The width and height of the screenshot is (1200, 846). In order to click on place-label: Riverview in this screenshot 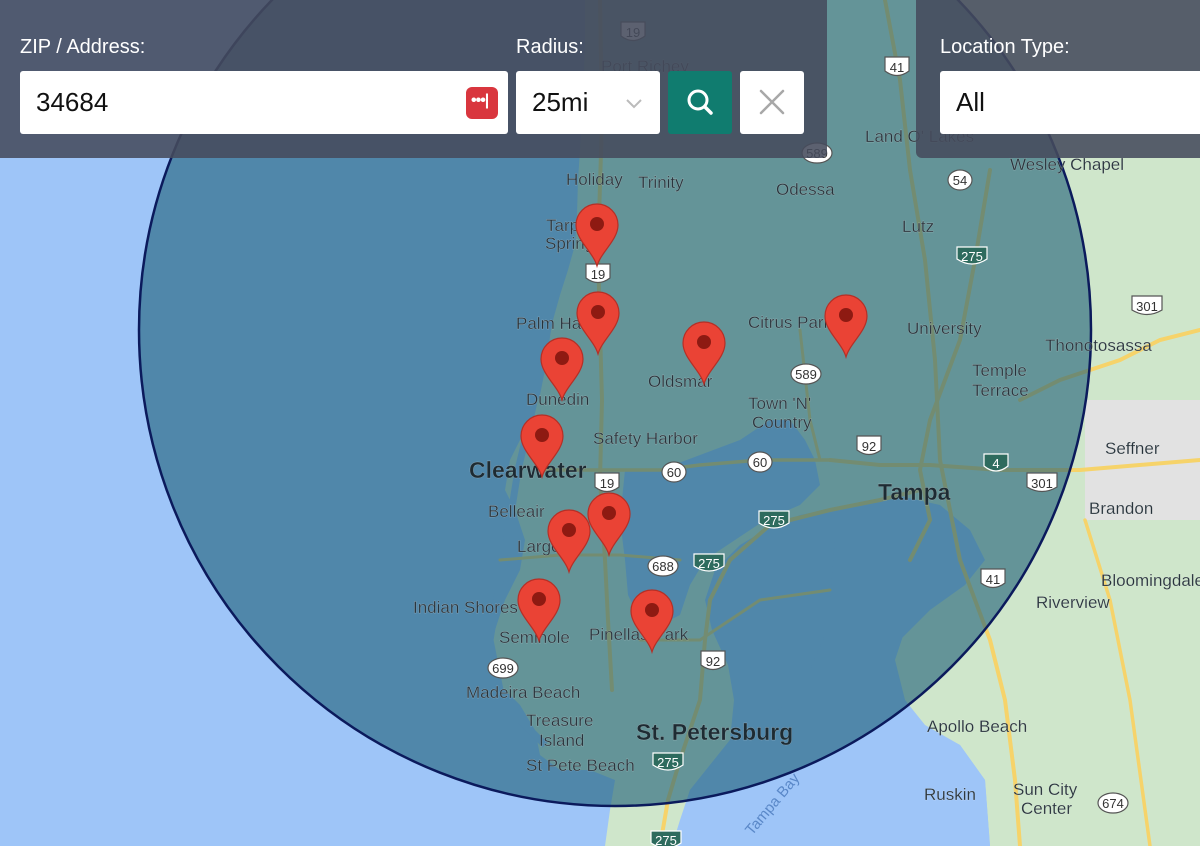, I will do `click(1073, 602)`.